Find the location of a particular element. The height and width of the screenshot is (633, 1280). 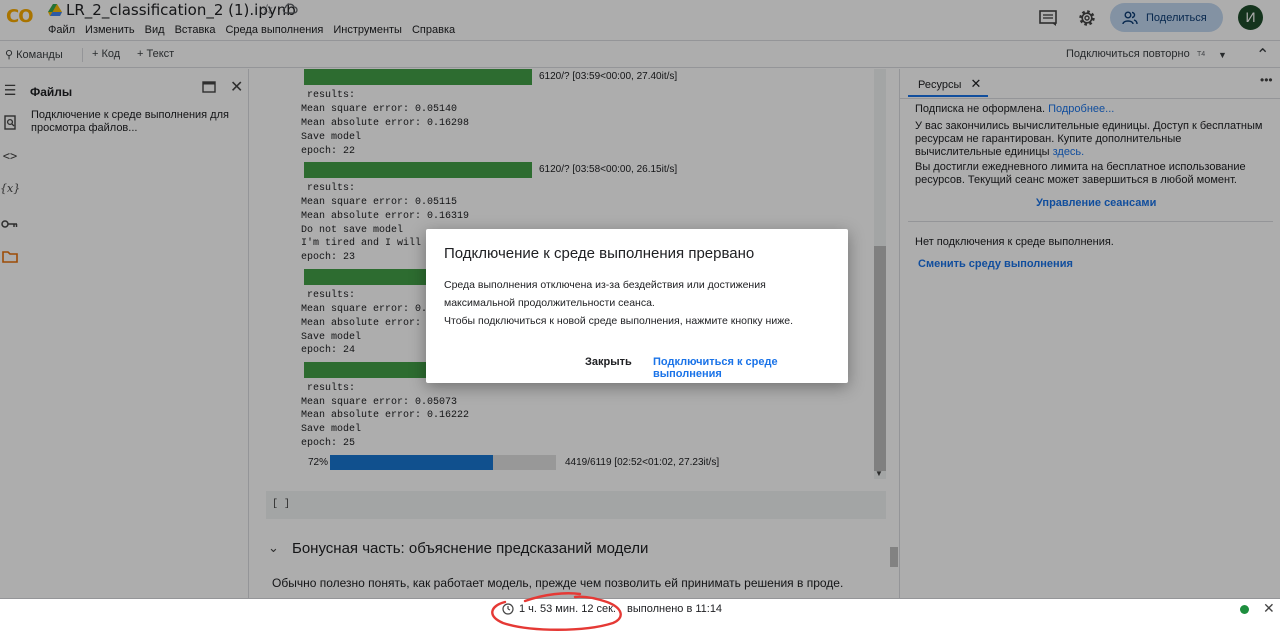

dialog-body-line: максимальной продолжительности сеанса. is located at coordinates (549, 303).